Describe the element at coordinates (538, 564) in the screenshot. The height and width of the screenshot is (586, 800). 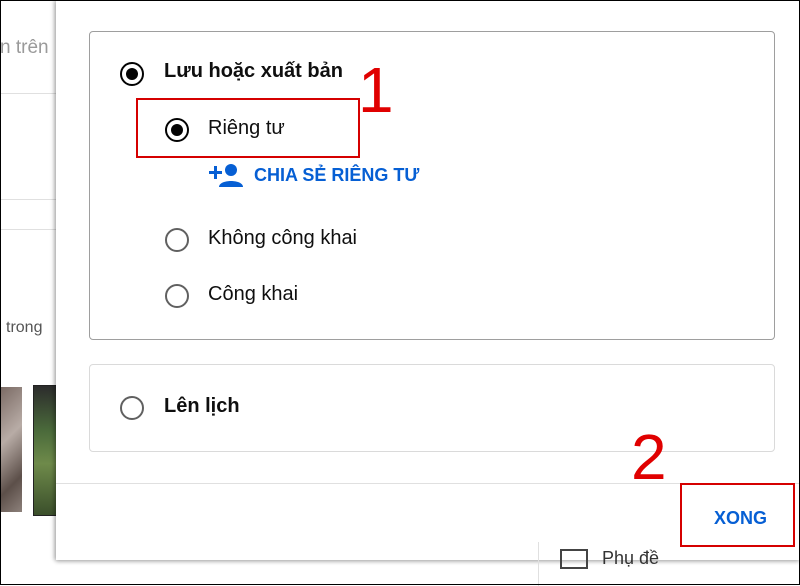
I see `panel-divider` at that location.